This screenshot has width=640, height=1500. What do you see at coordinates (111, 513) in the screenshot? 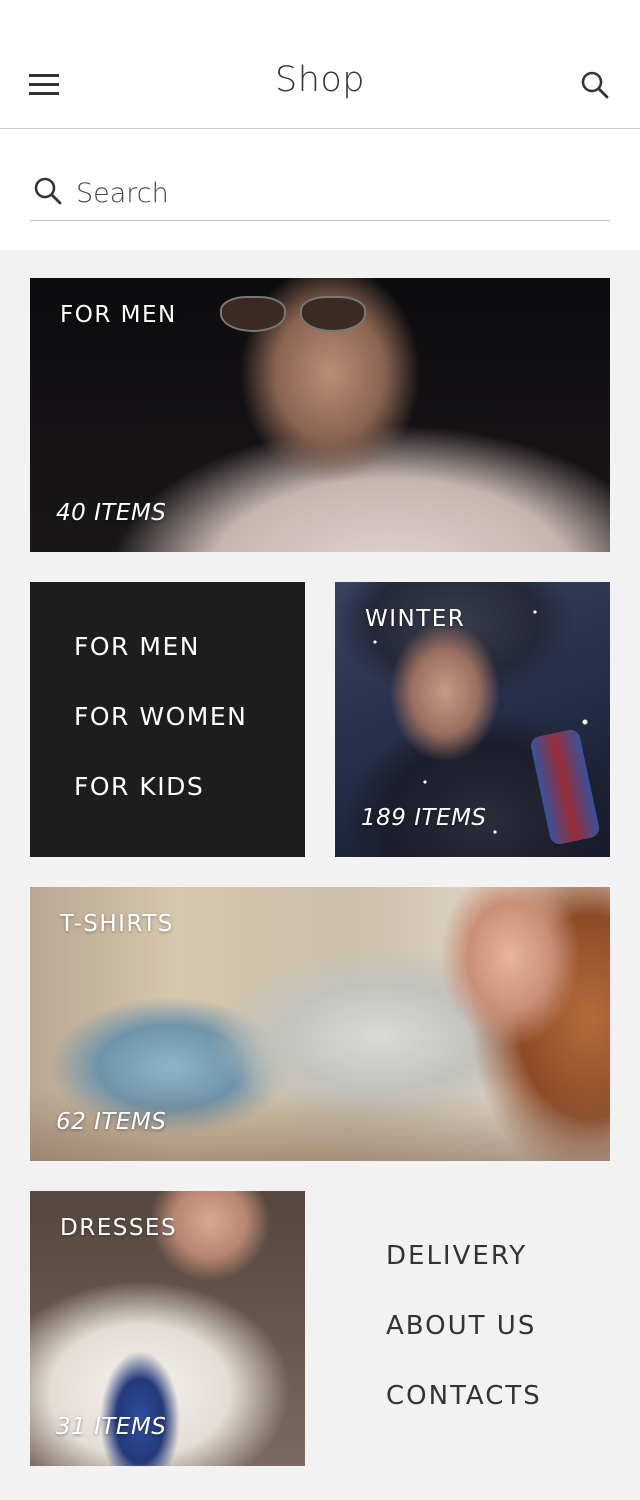
I see `tile-item-count: 40 ITEMS` at bounding box center [111, 513].